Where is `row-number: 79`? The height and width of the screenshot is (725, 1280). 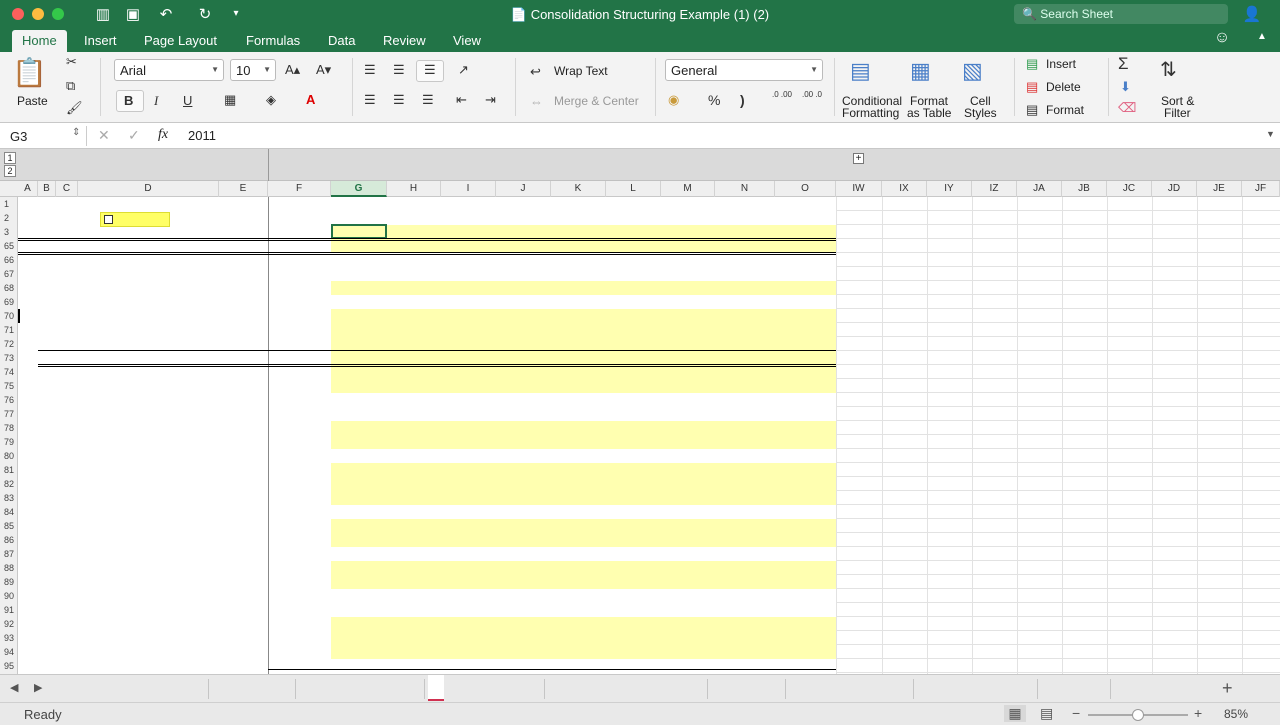 row-number: 79 is located at coordinates (9, 442).